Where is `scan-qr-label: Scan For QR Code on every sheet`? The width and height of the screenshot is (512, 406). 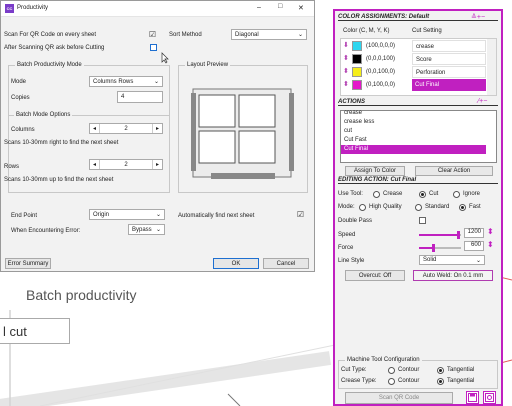 scan-qr-label: Scan For QR Code on every sheet is located at coordinates (50, 35).